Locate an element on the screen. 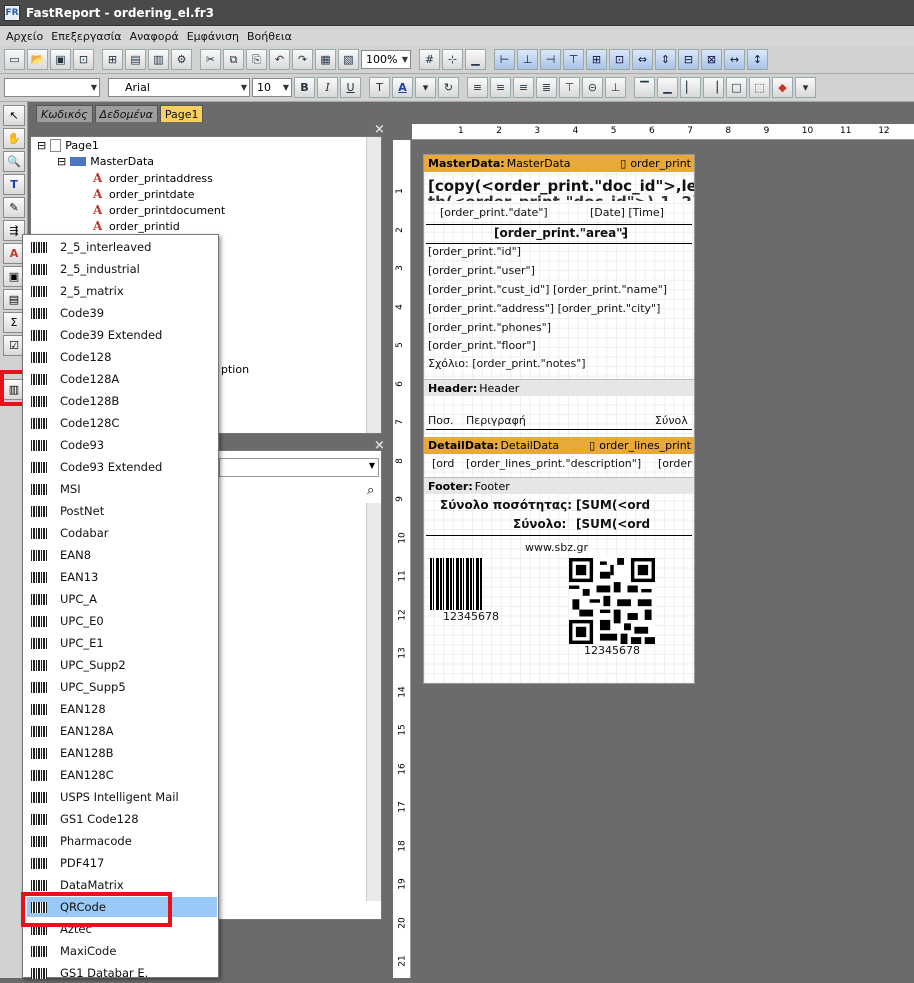 The height and width of the screenshot is (983, 914). tree-item: Aorder_printdate is located at coordinates (143, 194).